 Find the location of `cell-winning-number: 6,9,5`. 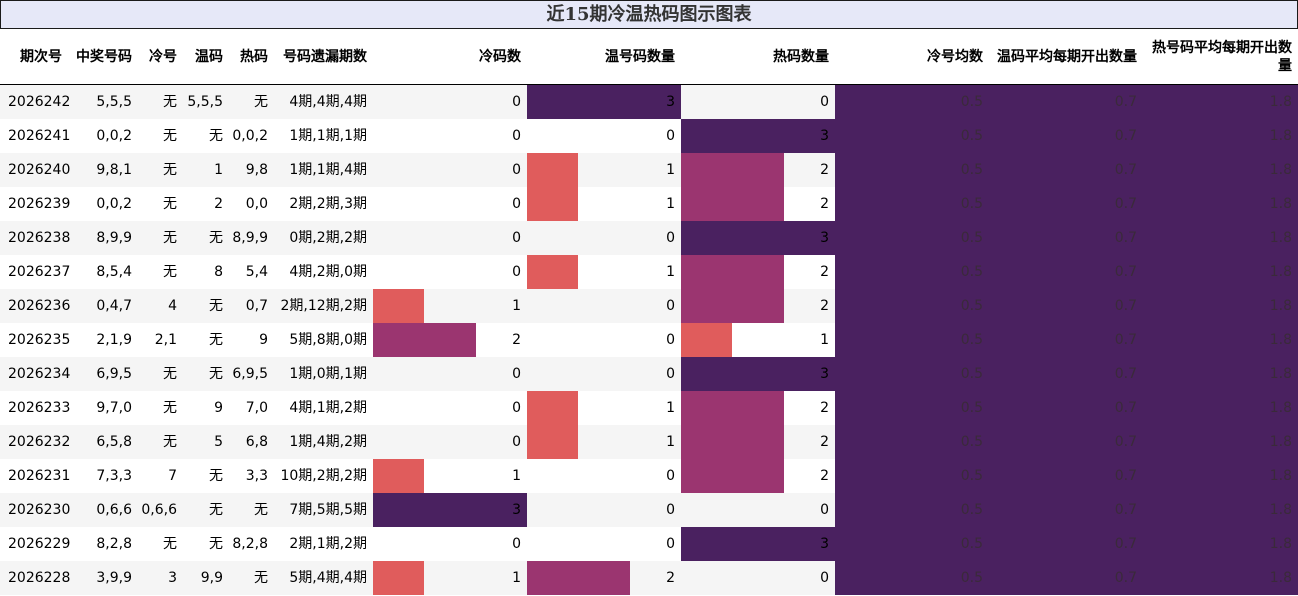

cell-winning-number: 6,9,5 is located at coordinates (114, 374).